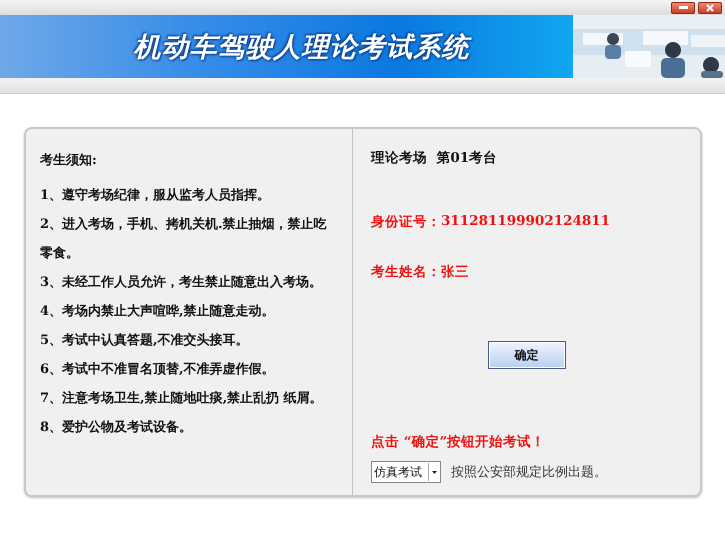 The image size is (725, 539). What do you see at coordinates (455, 272) in the screenshot?
I see `candidate-name: 张三` at bounding box center [455, 272].